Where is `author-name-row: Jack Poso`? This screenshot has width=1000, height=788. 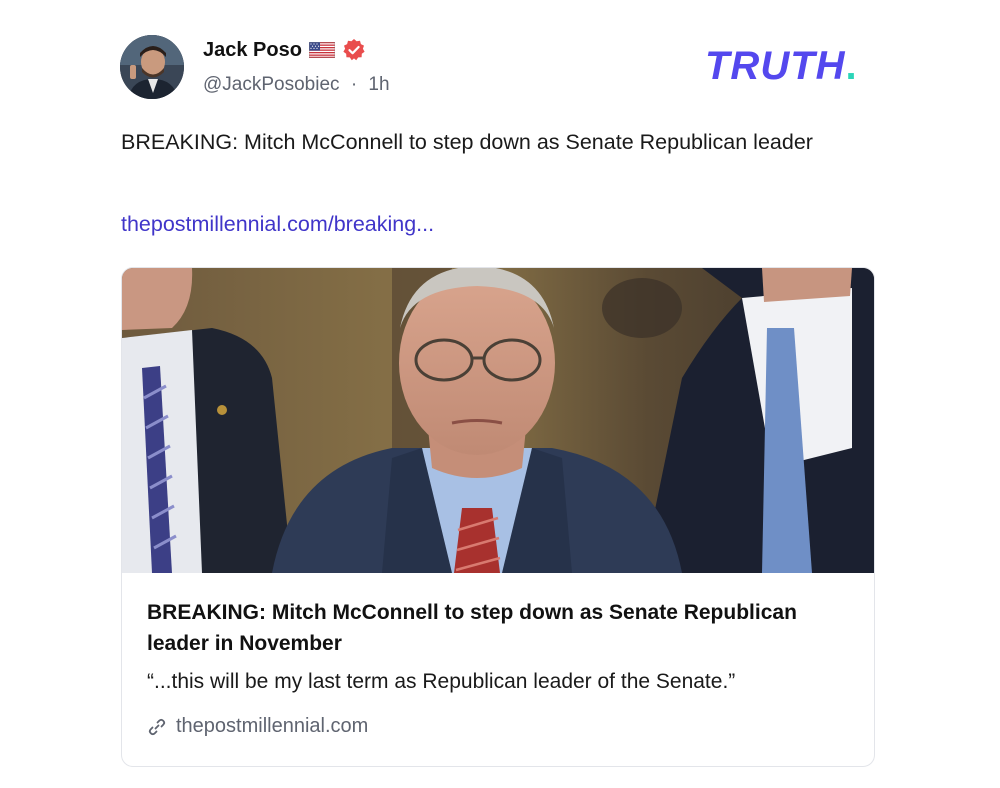 author-name-row: Jack Poso is located at coordinates (284, 50).